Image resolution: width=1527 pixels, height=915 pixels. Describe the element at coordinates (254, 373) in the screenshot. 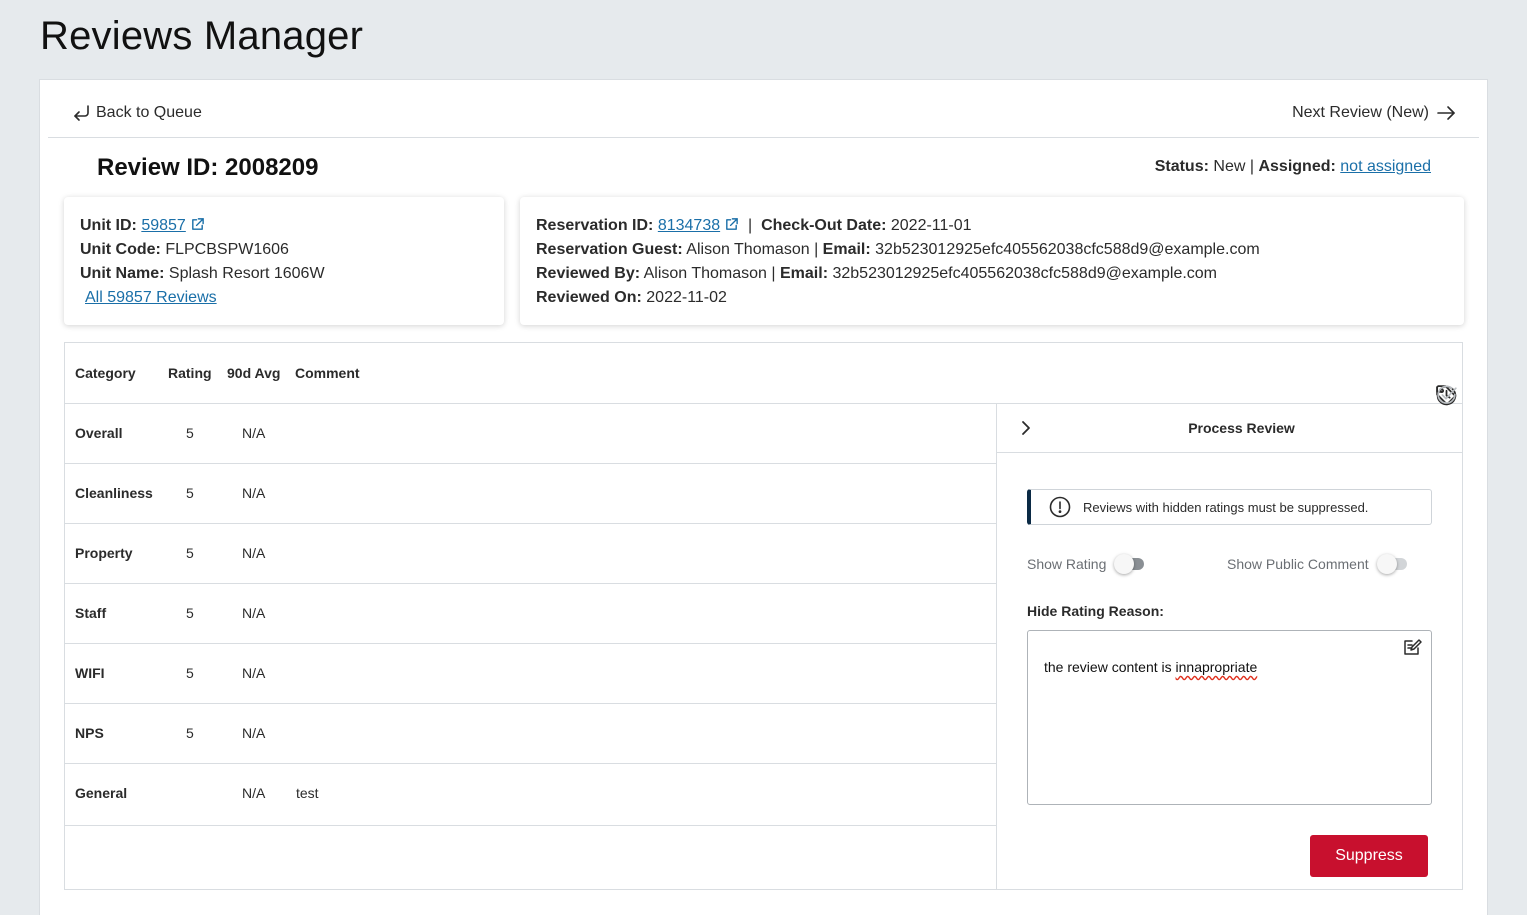

I see `header-90d-avg: 90d Avg` at that location.